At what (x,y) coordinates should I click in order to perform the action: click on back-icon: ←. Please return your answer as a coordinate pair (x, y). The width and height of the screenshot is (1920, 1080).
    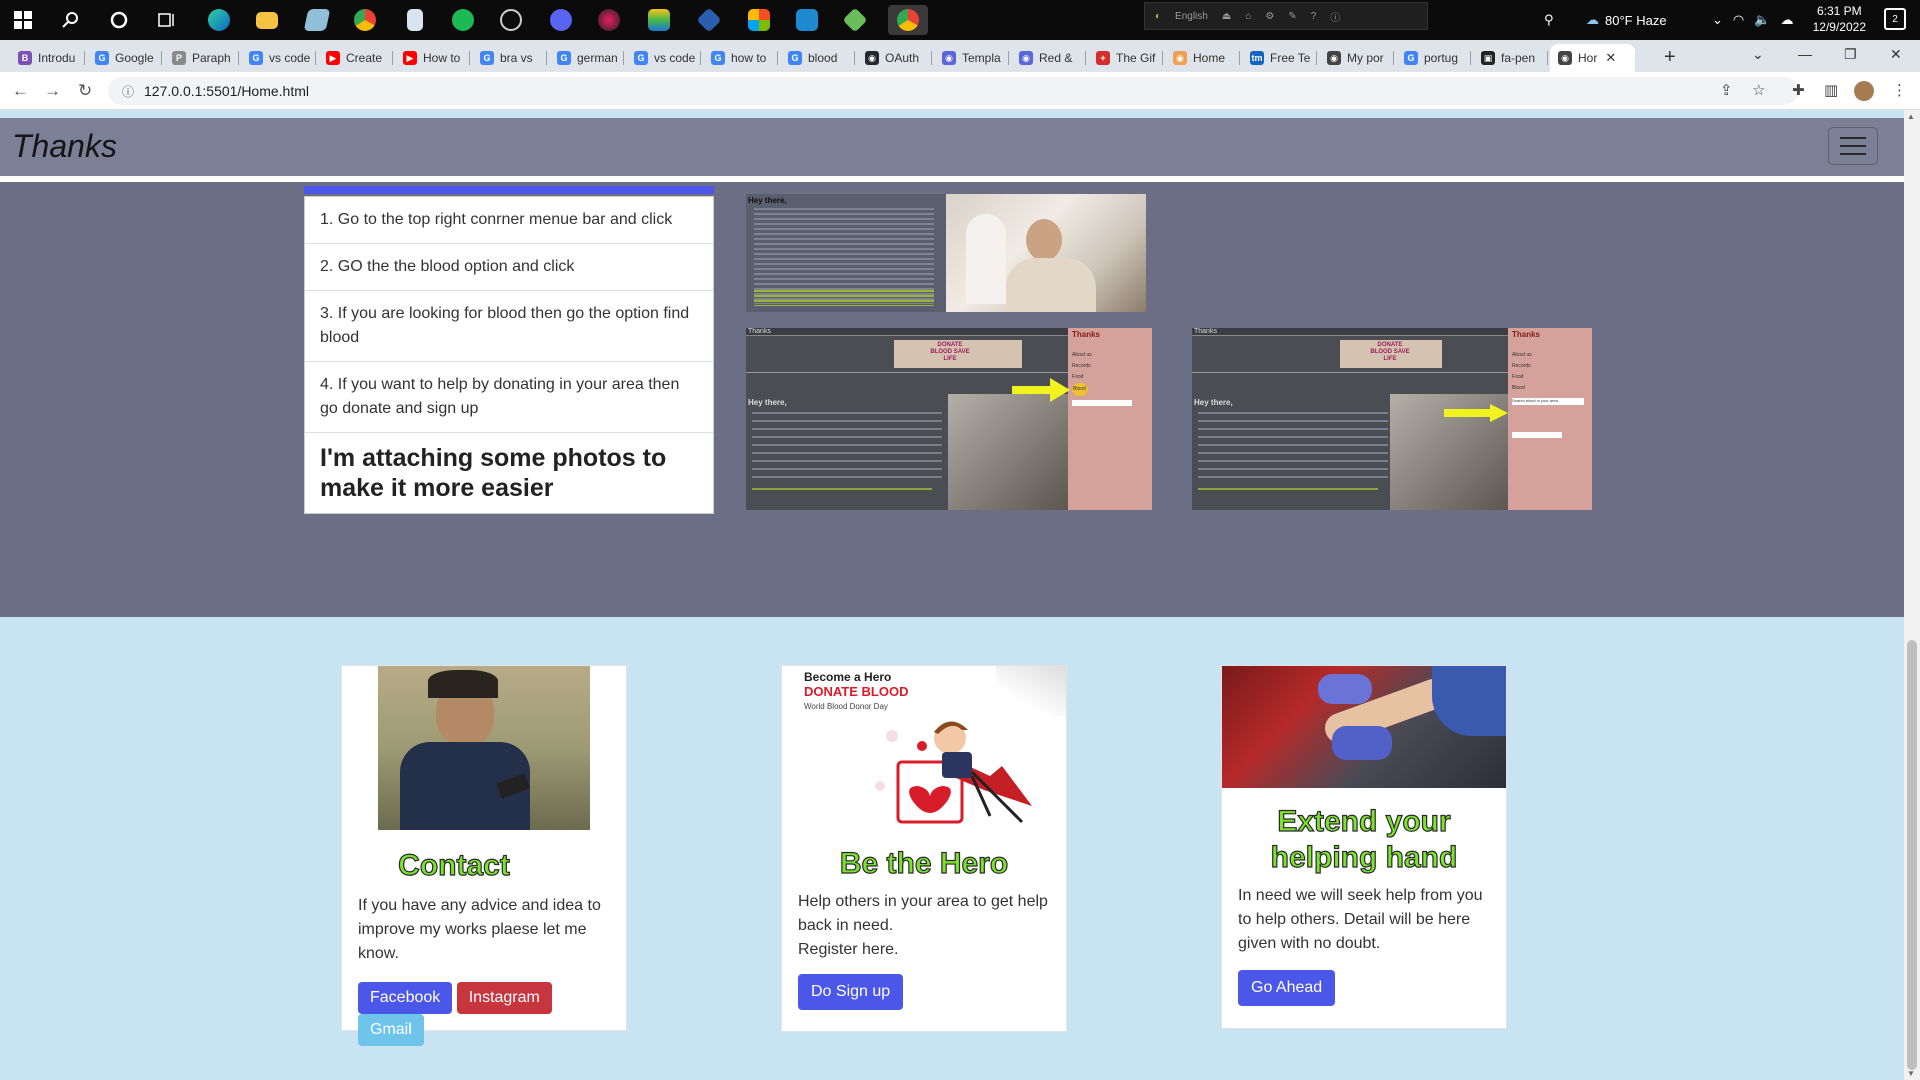
    Looking at the image, I should click on (20, 91).